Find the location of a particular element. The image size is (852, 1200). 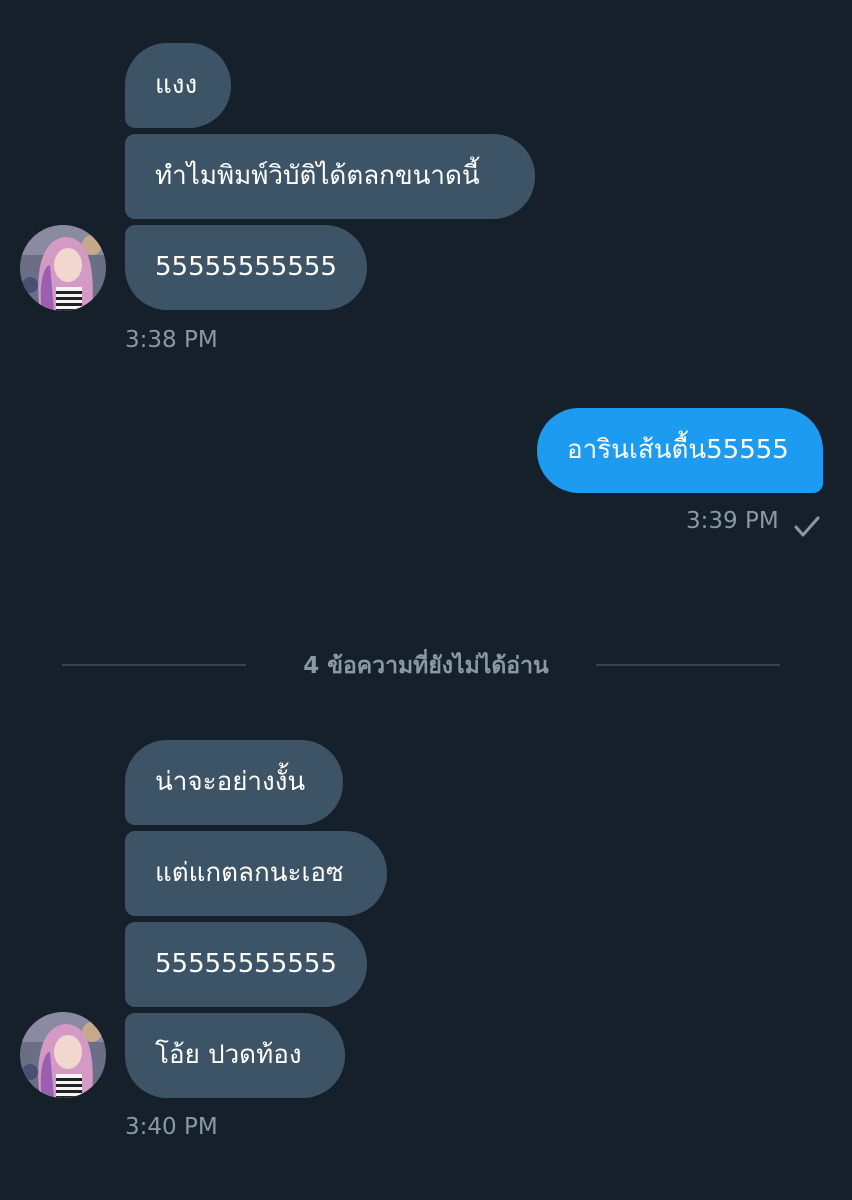

message-bubble-incoming: น่าจะอย่างงั้น is located at coordinates (234, 782).